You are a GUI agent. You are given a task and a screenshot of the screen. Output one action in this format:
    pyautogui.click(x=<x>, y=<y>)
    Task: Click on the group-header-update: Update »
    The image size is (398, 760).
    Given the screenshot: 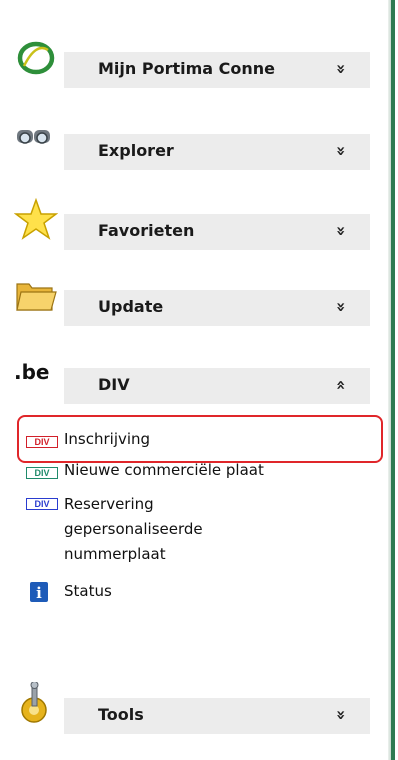 What is the action you would take?
    pyautogui.click(x=192, y=305)
    